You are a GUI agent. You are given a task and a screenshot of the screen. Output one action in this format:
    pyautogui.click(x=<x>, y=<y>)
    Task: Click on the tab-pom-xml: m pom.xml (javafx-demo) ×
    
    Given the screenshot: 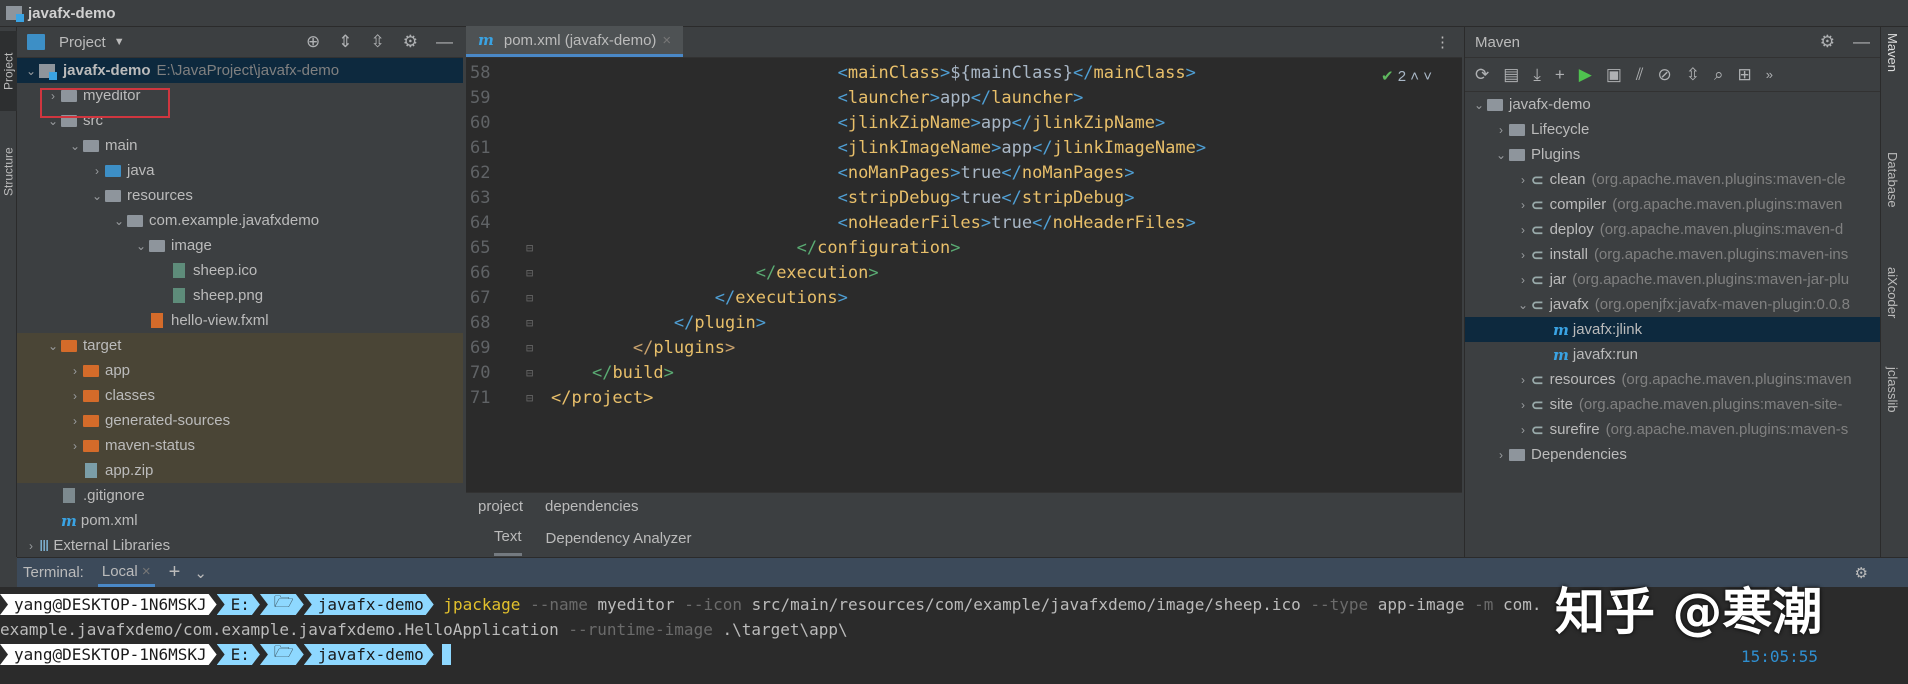 What is the action you would take?
    pyautogui.click(x=575, y=41)
    